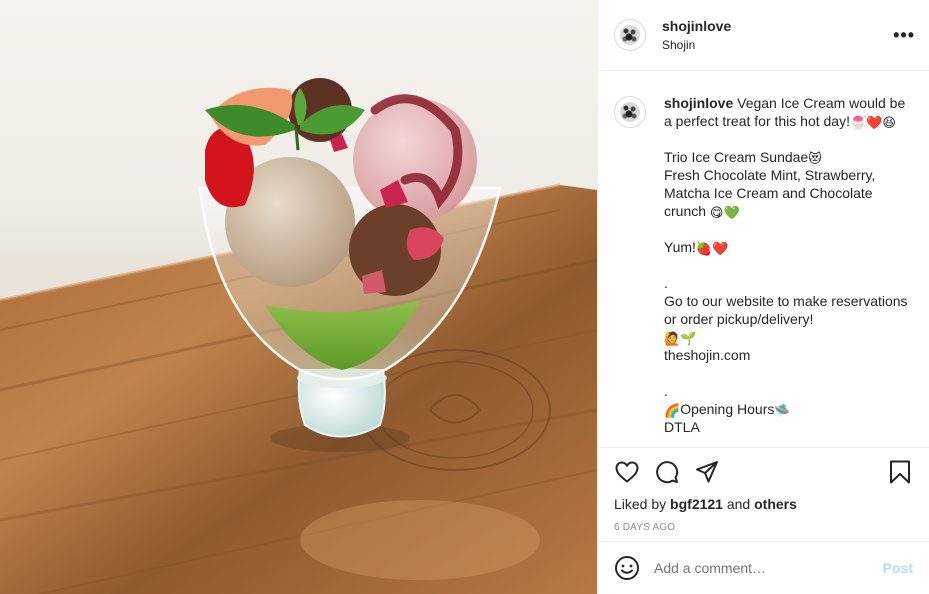 This screenshot has width=929, height=594. What do you see at coordinates (630, 112) in the screenshot?
I see `caption-avatar` at bounding box center [630, 112].